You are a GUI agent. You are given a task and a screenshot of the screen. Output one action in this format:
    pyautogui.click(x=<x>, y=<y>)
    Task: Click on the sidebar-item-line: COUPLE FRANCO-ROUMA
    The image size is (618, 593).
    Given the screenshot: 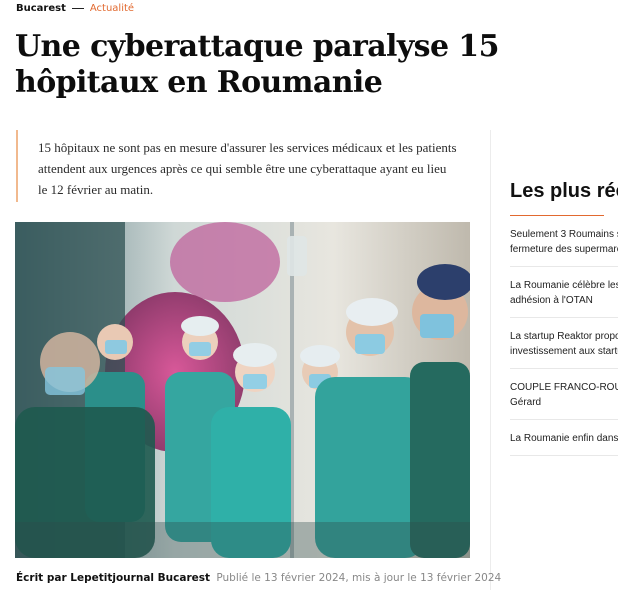 What is the action you would take?
    pyautogui.click(x=564, y=387)
    